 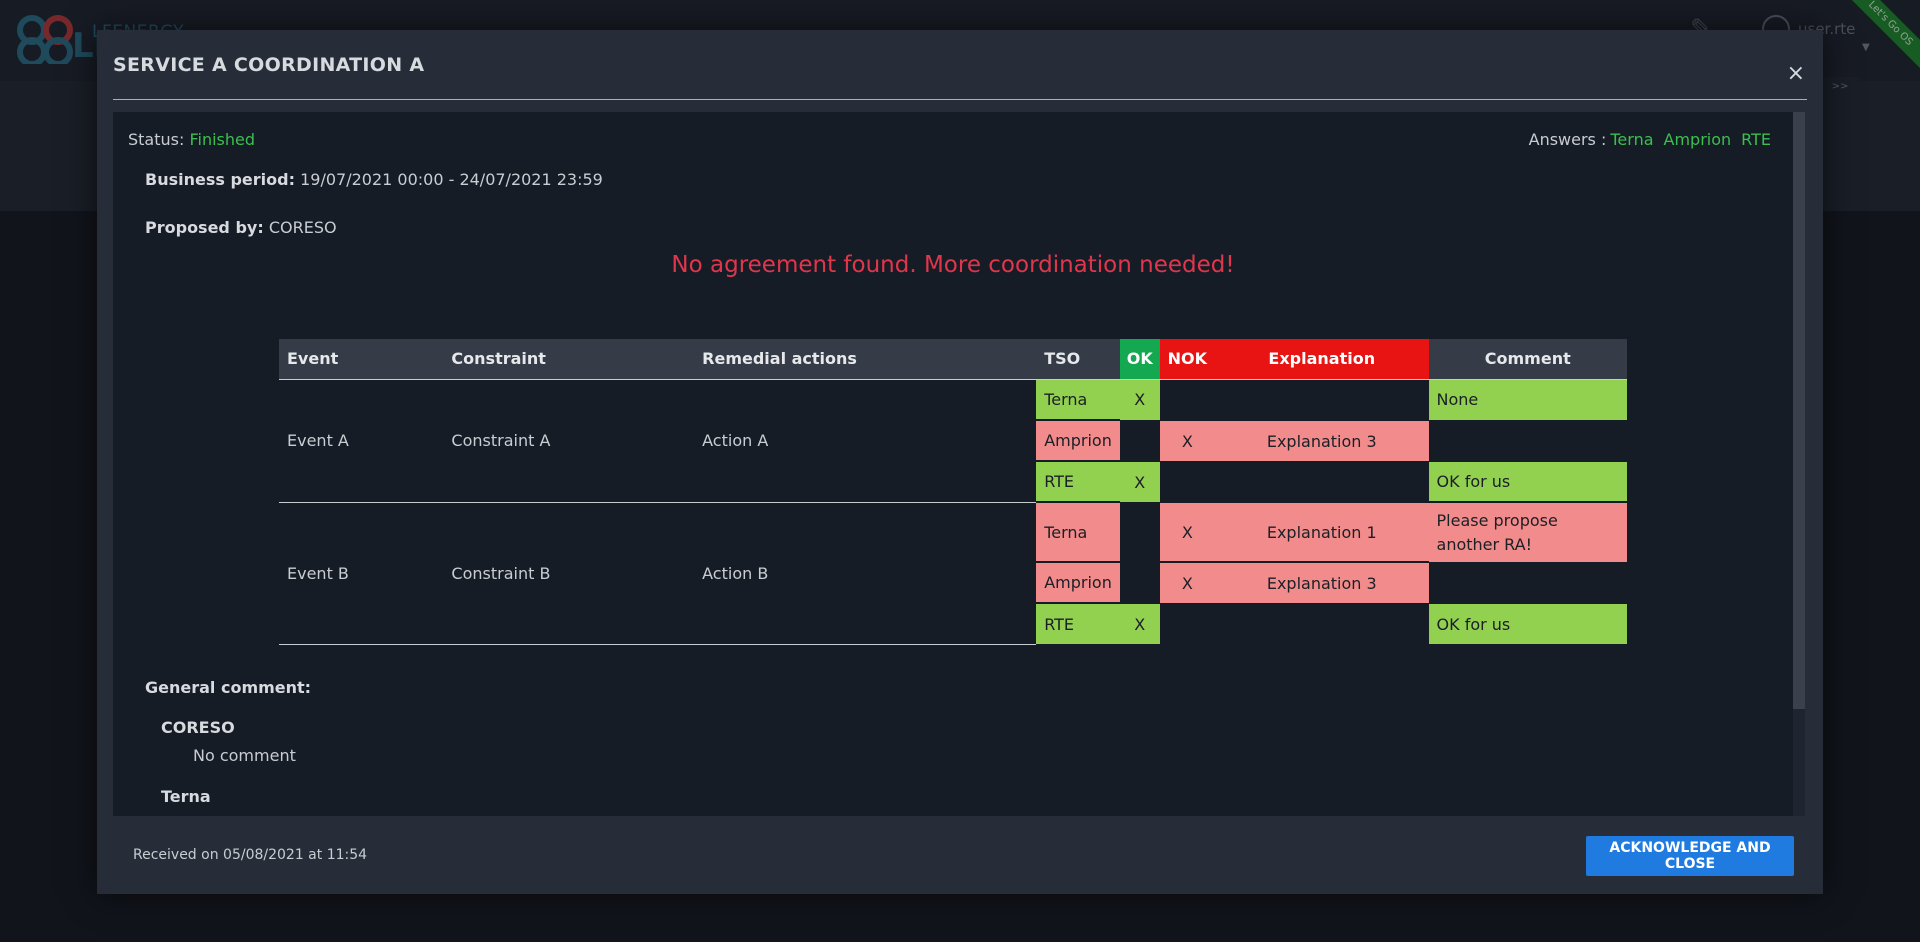 What do you see at coordinates (865, 441) in the screenshot?
I see `action-cell: Action A` at bounding box center [865, 441].